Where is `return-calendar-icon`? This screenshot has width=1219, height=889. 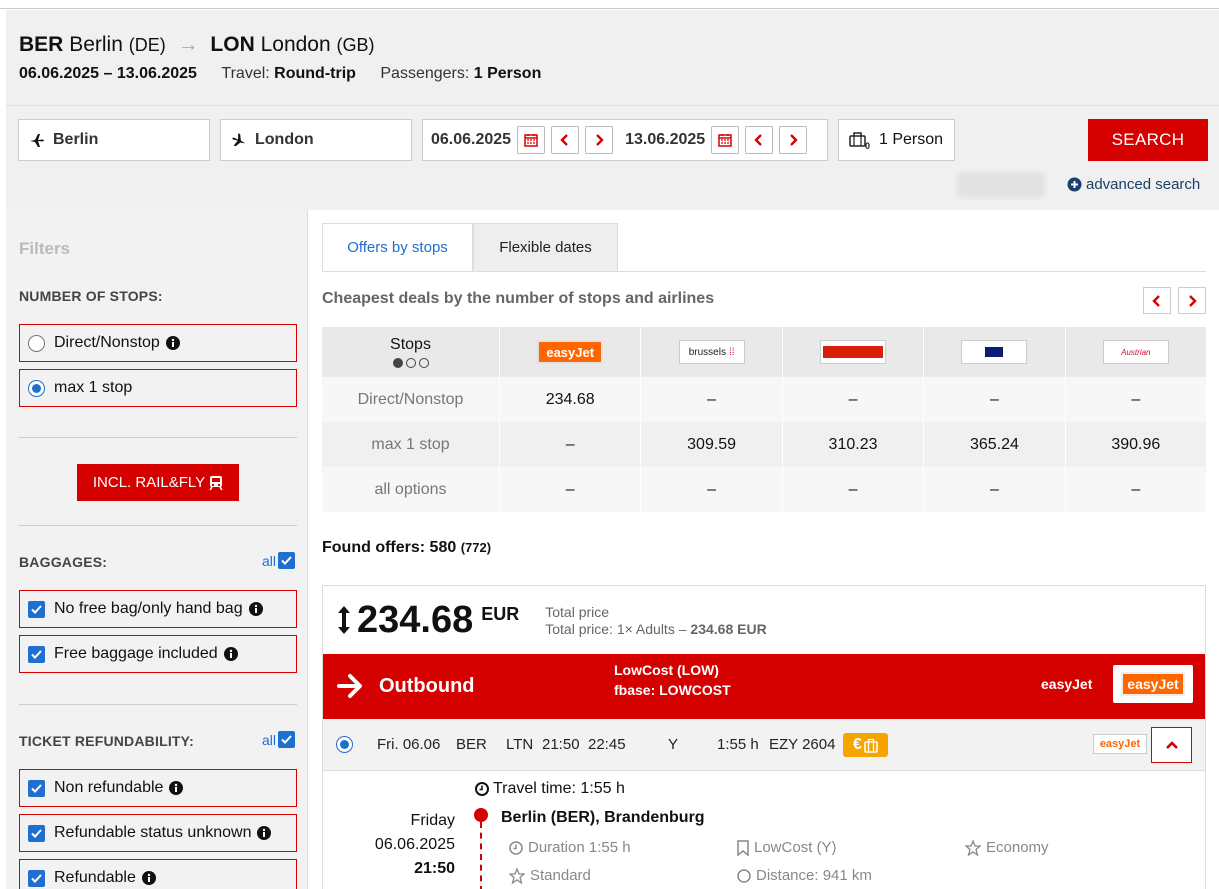 return-calendar-icon is located at coordinates (725, 140).